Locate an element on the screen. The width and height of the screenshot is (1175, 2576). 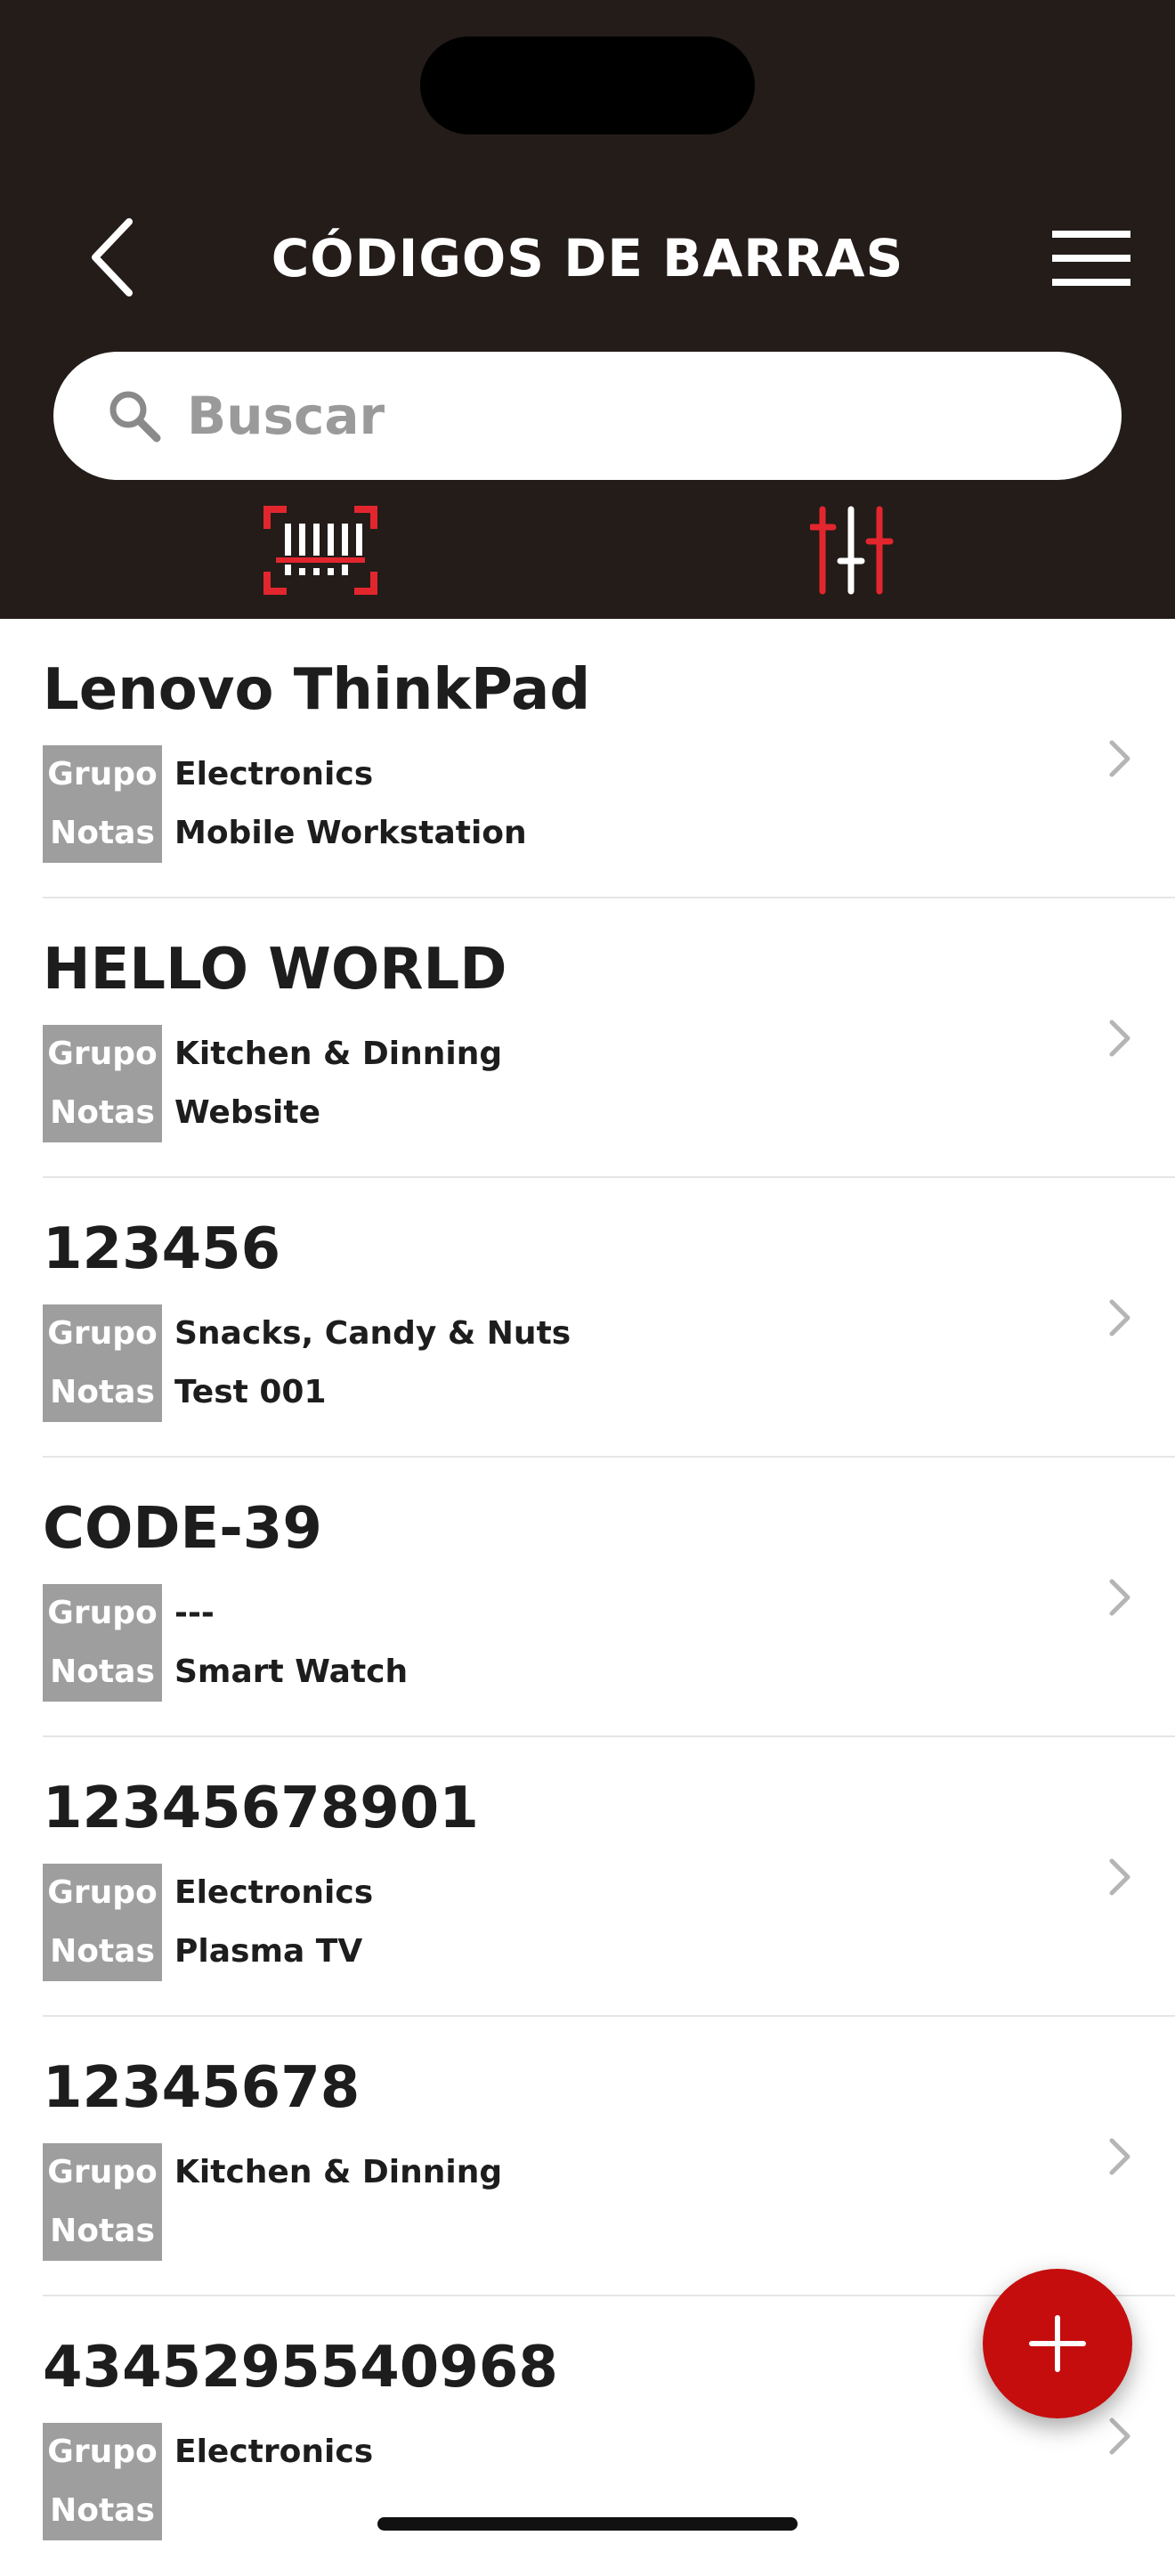
add-barcode-button is located at coordinates (1057, 2343).